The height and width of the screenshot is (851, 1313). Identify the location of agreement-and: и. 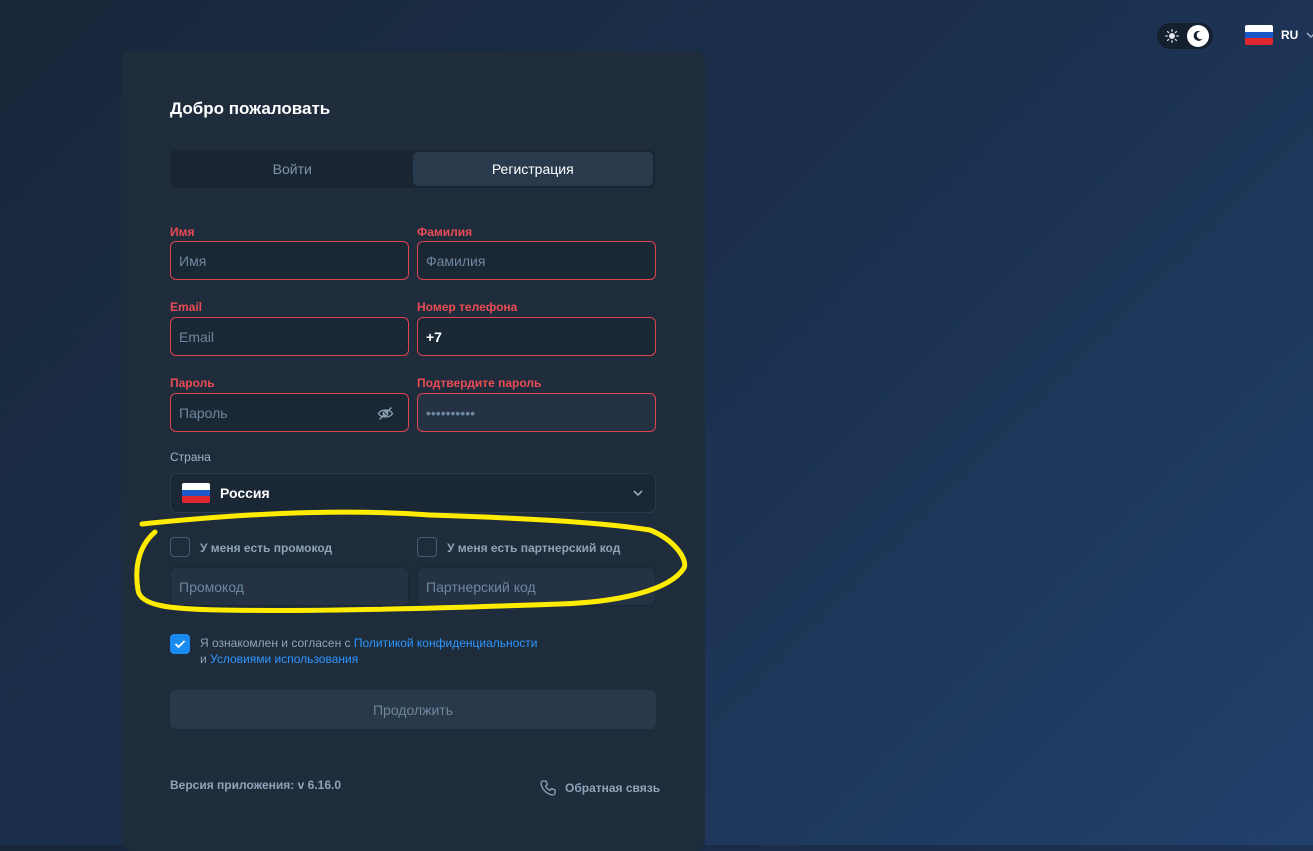
(205, 659).